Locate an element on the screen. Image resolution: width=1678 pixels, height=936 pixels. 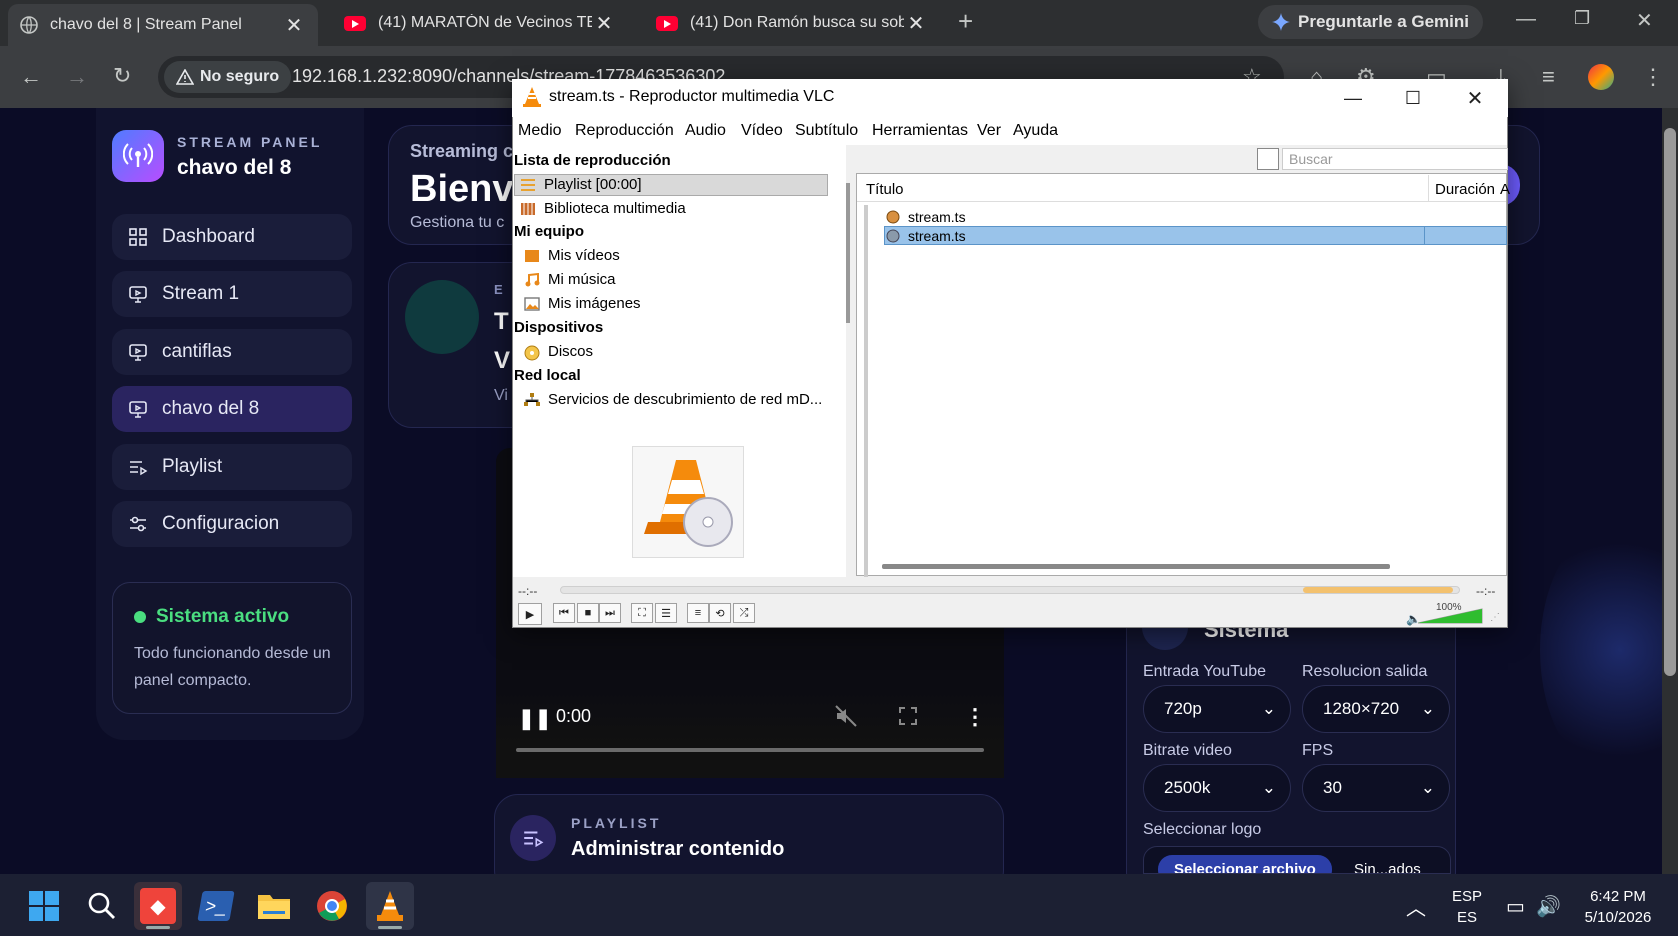
section-local-network: Red local is located at coordinates (547, 375).